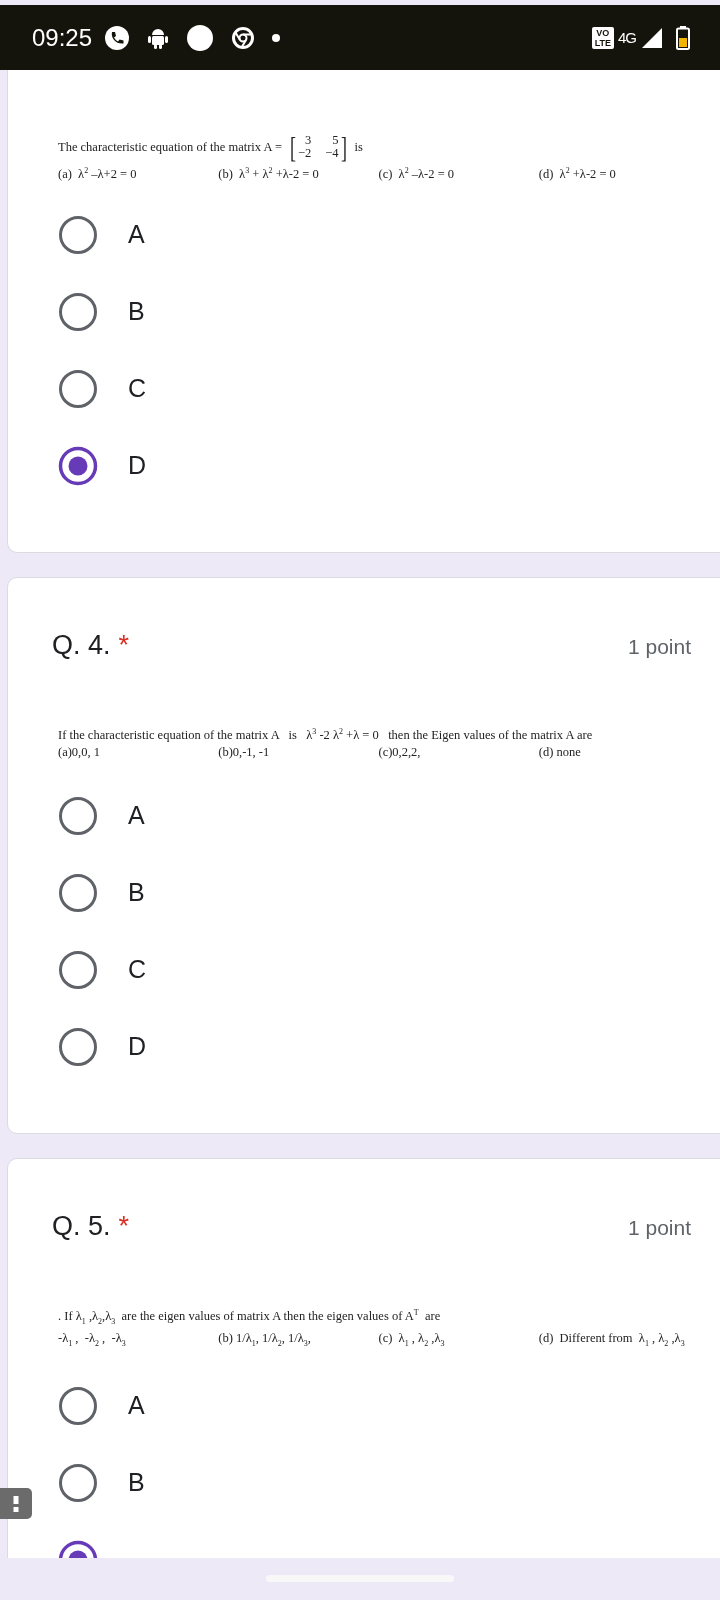  I want to click on network-type: 4G, so click(627, 37).